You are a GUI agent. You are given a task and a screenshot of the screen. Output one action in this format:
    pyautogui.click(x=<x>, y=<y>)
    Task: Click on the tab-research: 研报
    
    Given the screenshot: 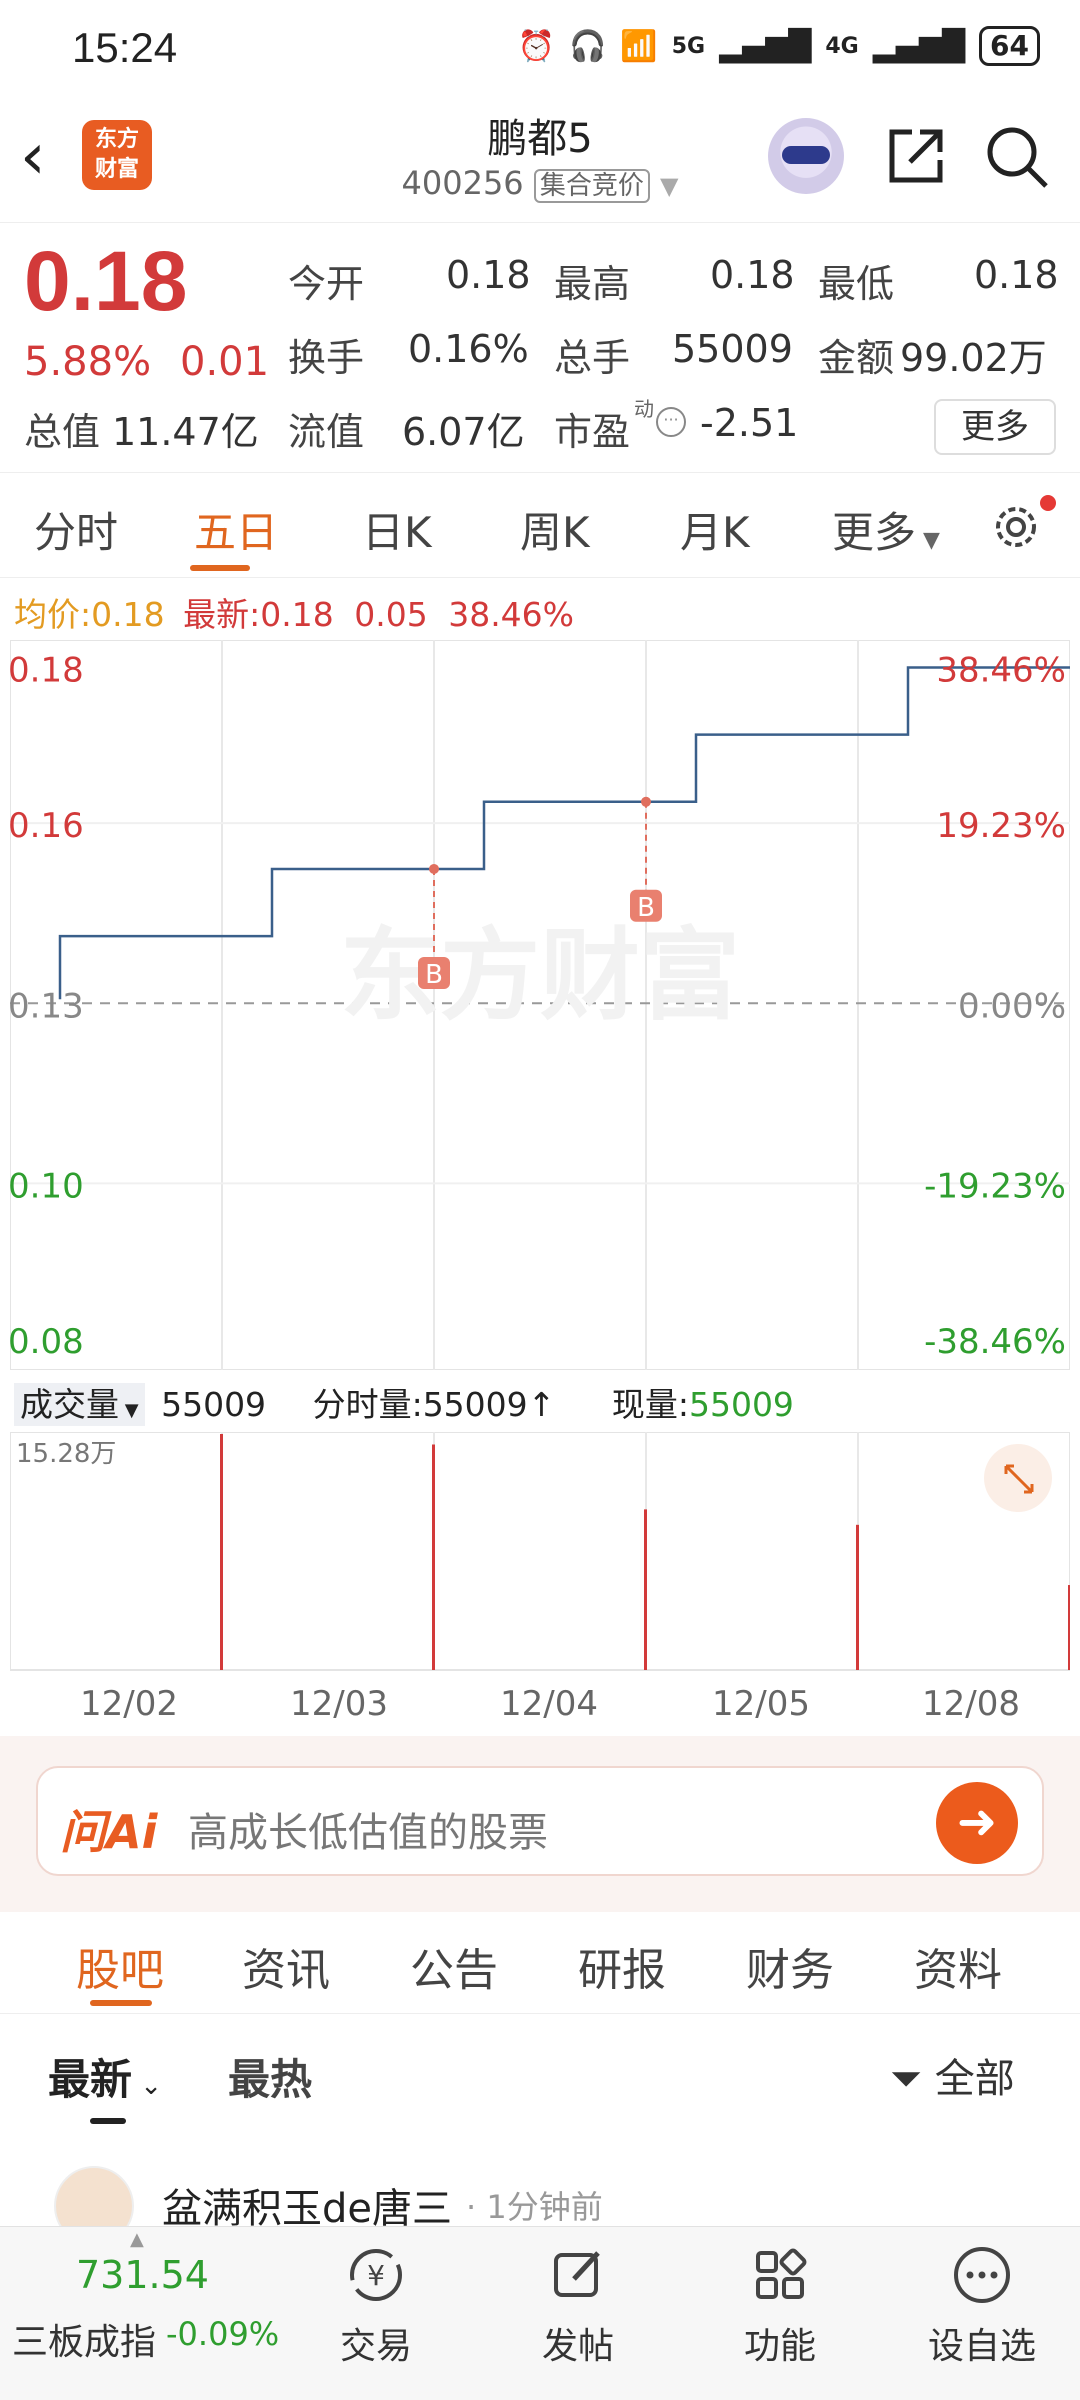 What is the action you would take?
    pyautogui.click(x=622, y=1966)
    